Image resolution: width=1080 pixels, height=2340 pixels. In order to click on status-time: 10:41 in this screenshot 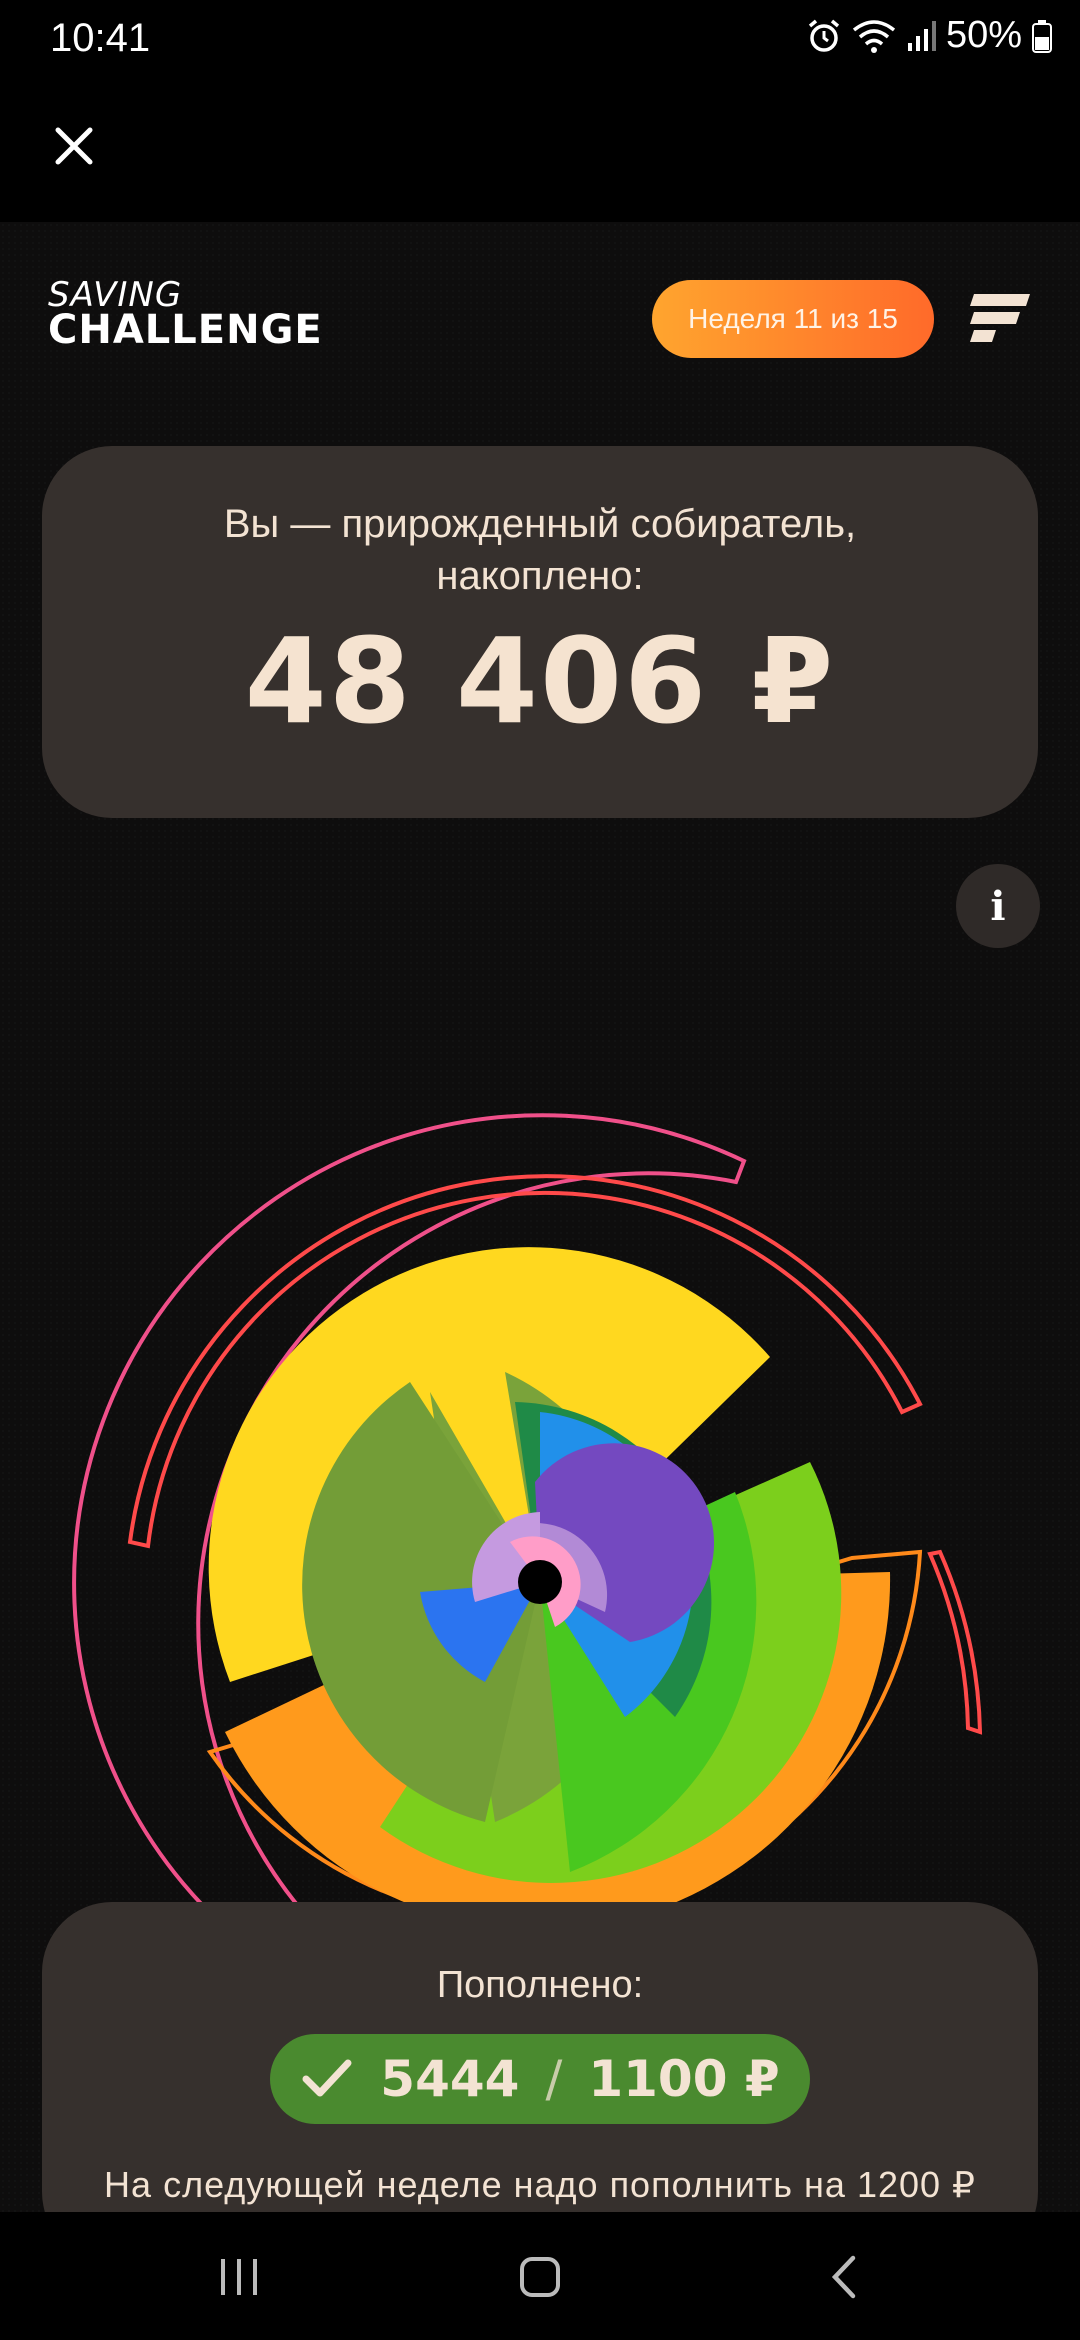, I will do `click(100, 38)`.